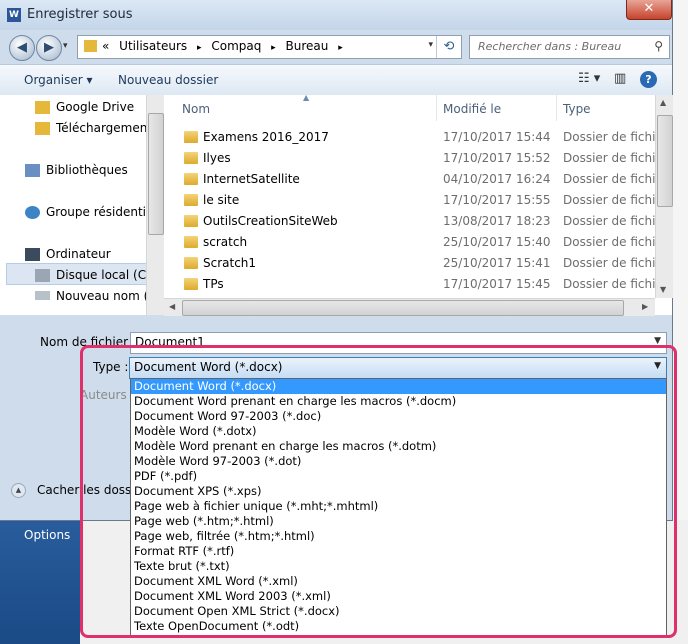 The height and width of the screenshot is (644, 688). What do you see at coordinates (307, 46) in the screenshot?
I see `breadcrumb-bureau: Bureau` at bounding box center [307, 46].